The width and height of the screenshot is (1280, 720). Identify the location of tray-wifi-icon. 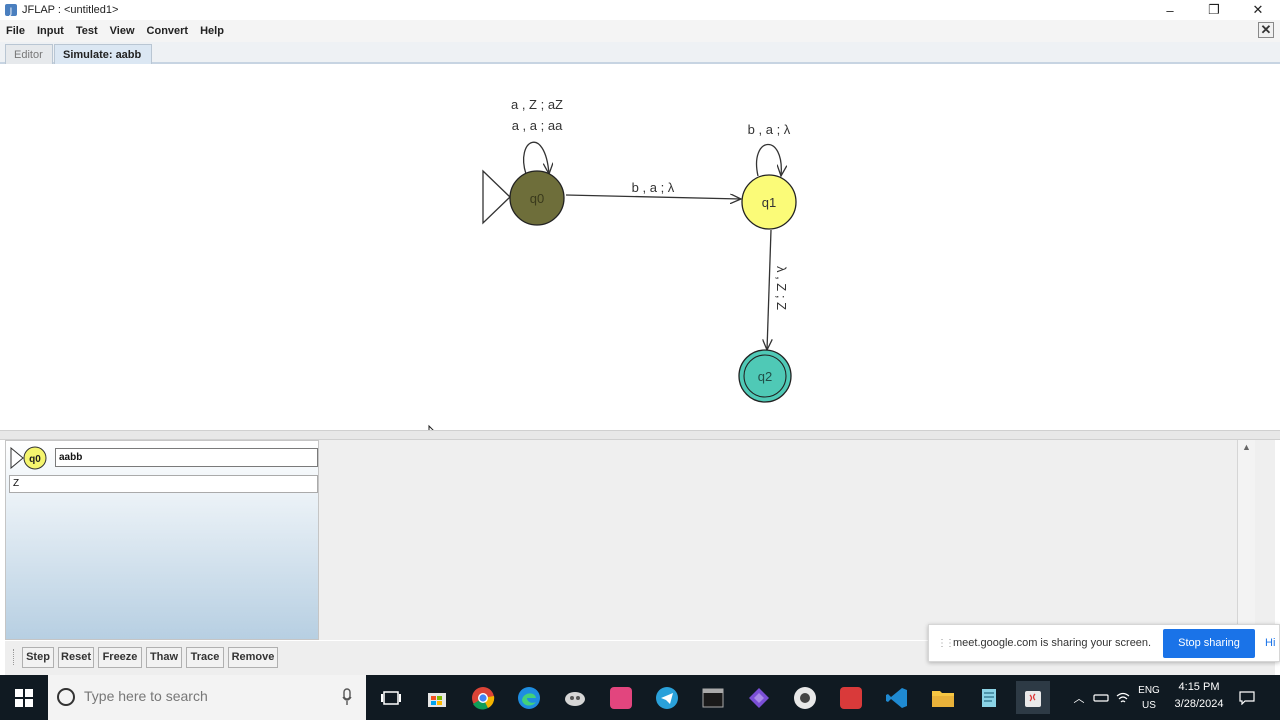
(1123, 697).